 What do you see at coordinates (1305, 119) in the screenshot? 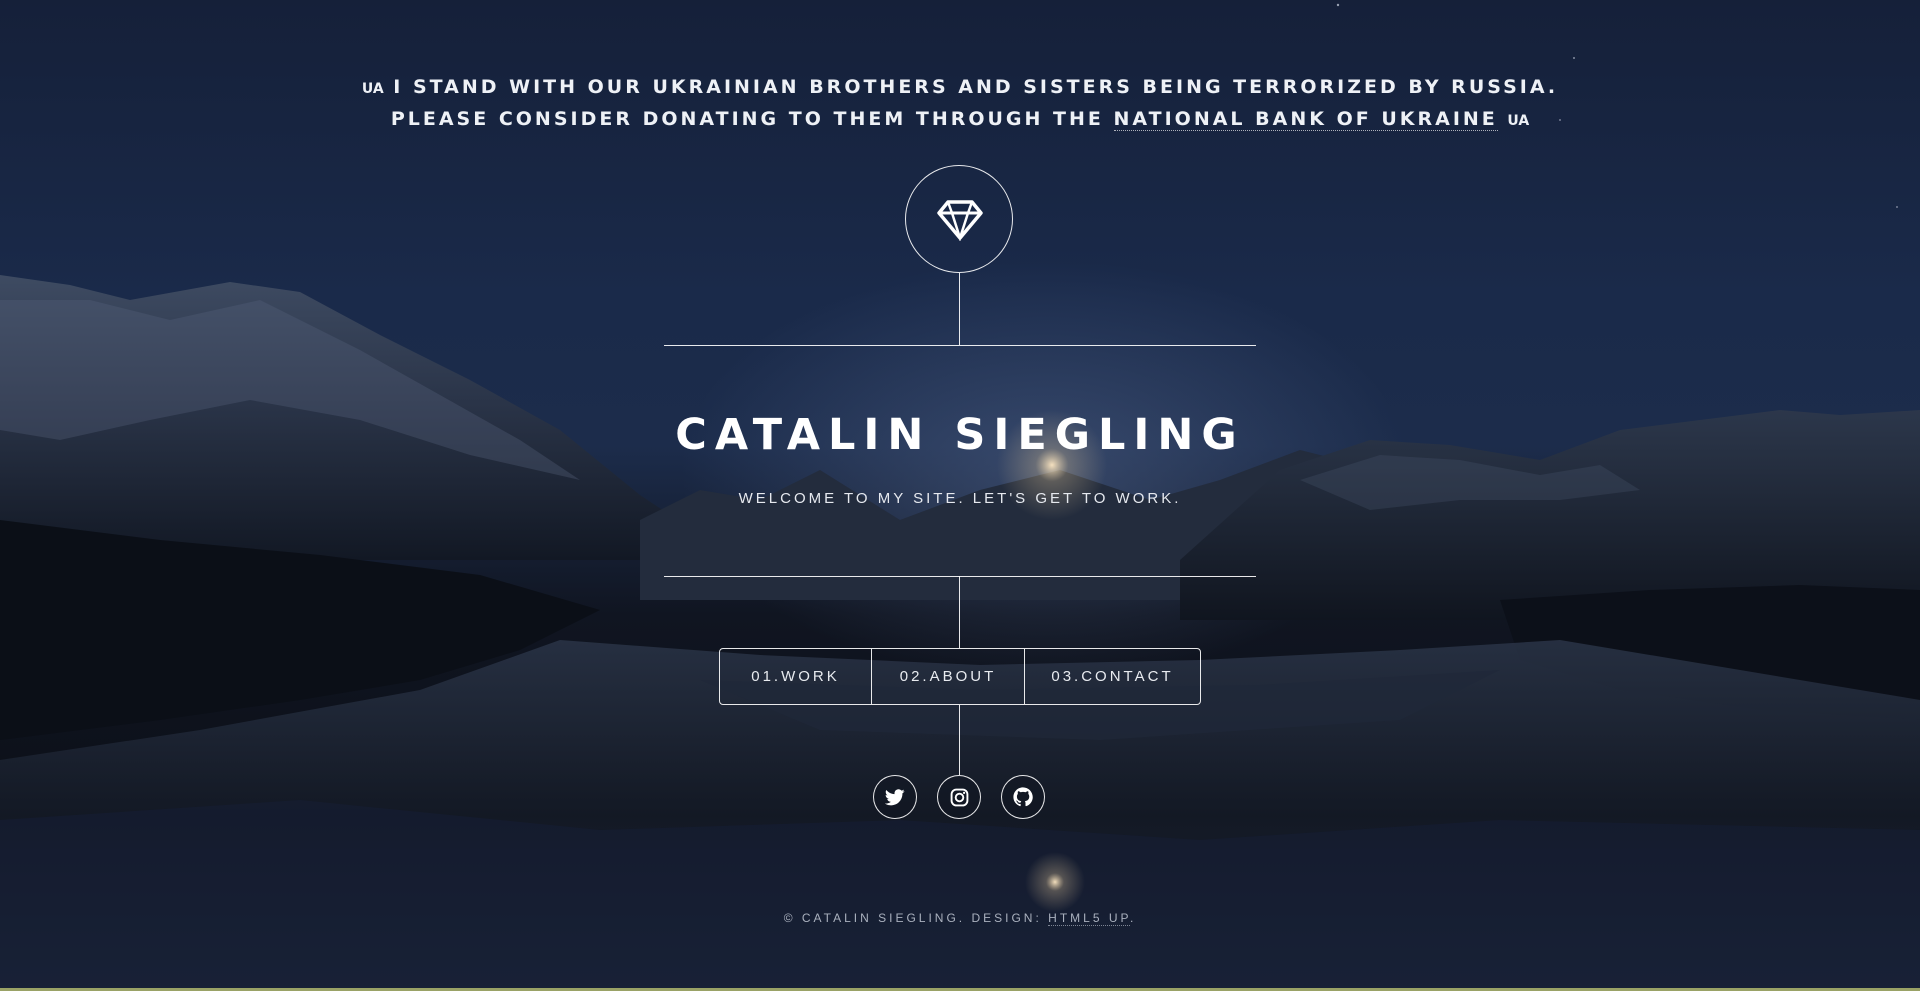
I see `national-bank-link: NATIONAL BANK OF UKRAINE` at bounding box center [1305, 119].